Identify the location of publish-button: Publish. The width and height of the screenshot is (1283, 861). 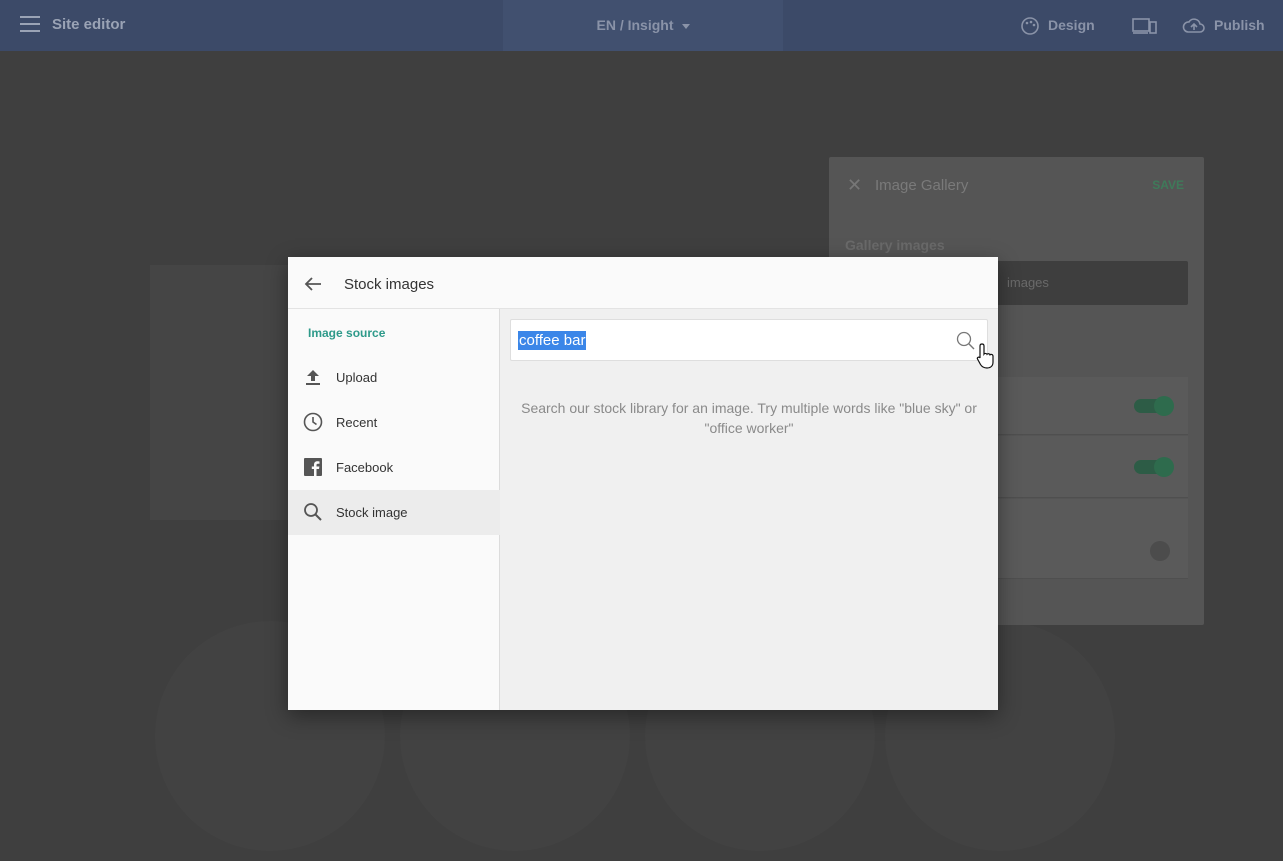
(1223, 25).